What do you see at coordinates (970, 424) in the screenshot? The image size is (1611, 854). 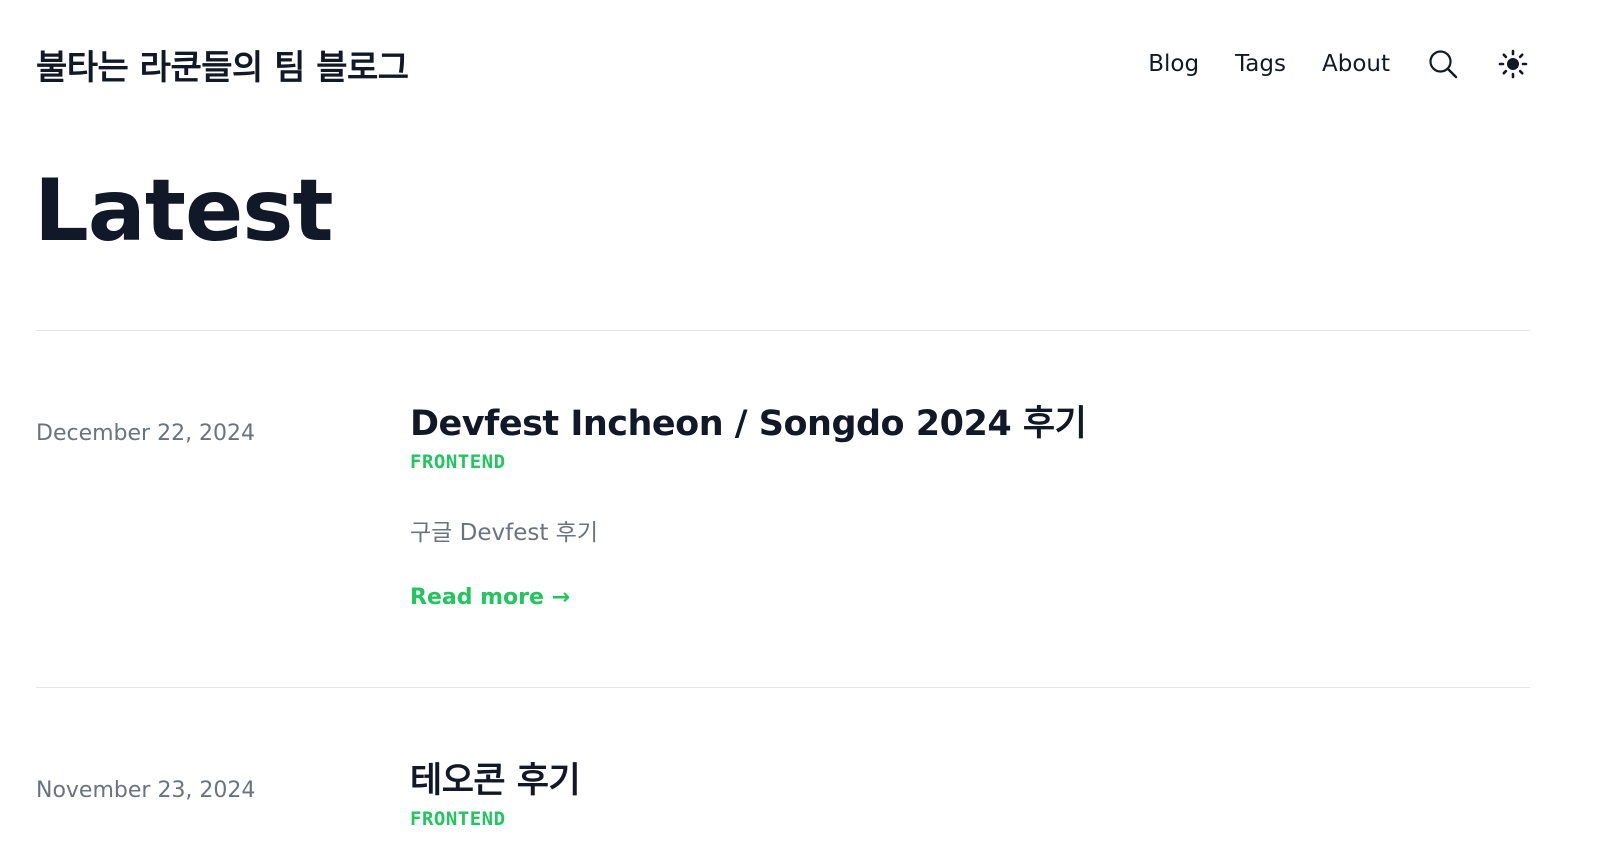 I see `post-title: Devfest Incheon / Songdo 2024 후기` at bounding box center [970, 424].